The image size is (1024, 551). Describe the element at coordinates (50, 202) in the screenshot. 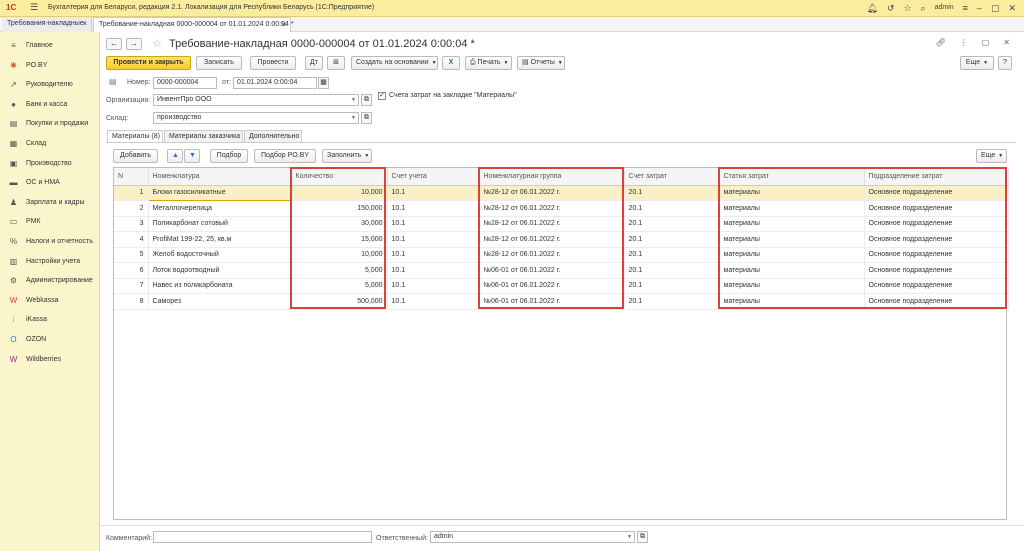

I see `sidebar-item: ♟ Зарплата и кадры` at that location.